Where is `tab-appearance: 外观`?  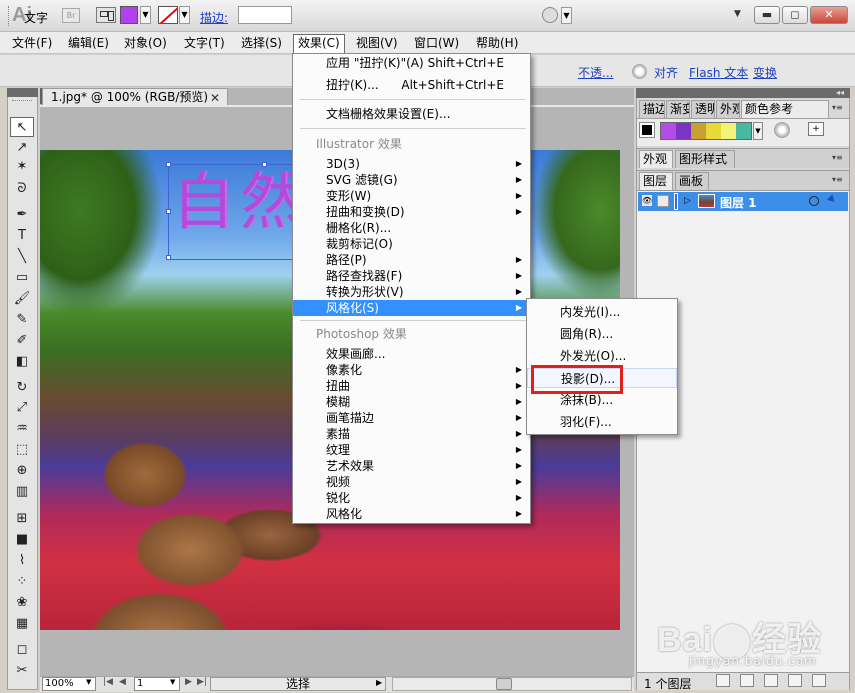
tab-appearance: 外观 is located at coordinates (728, 109).